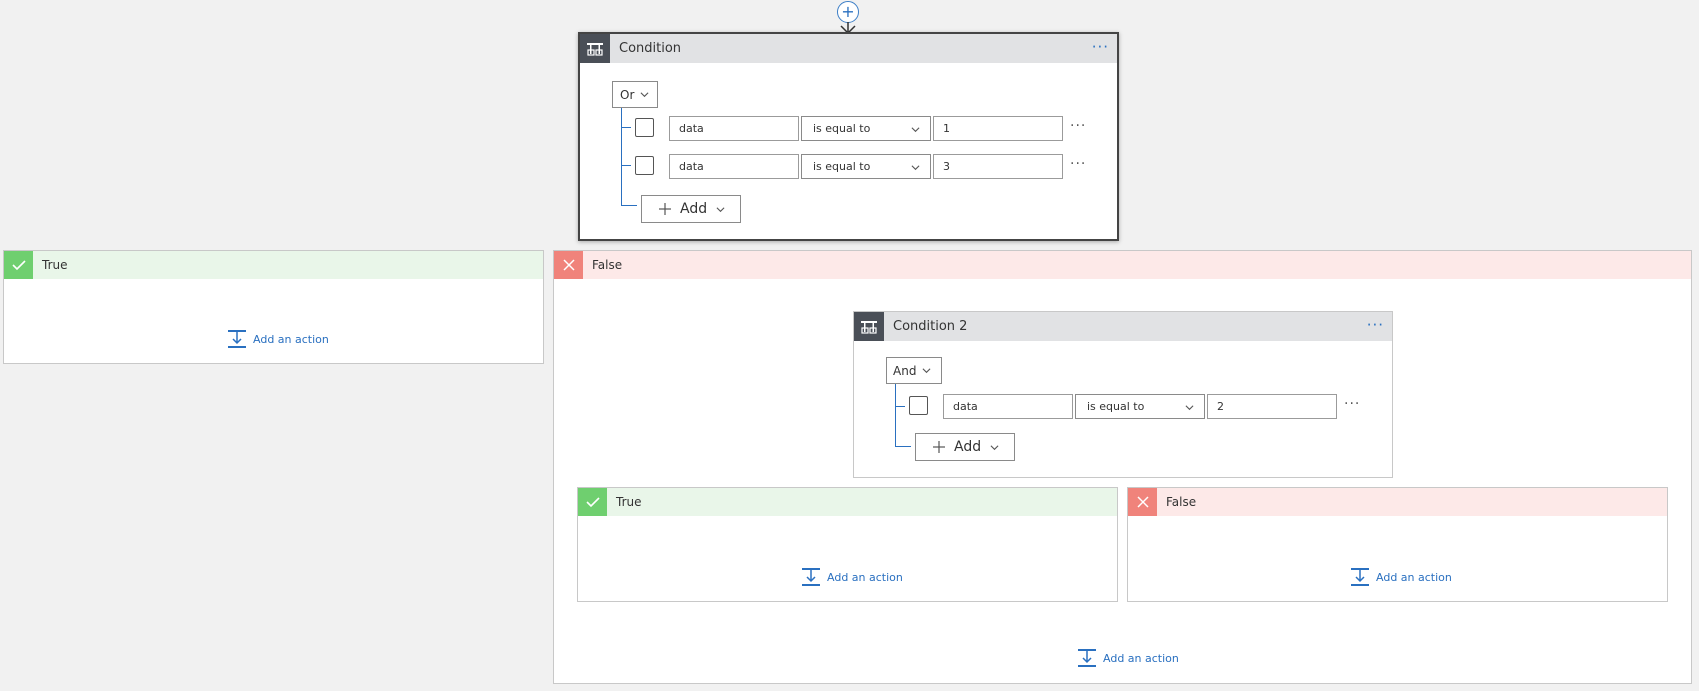  What do you see at coordinates (998, 128) in the screenshot?
I see `right-operand-input: 1` at bounding box center [998, 128].